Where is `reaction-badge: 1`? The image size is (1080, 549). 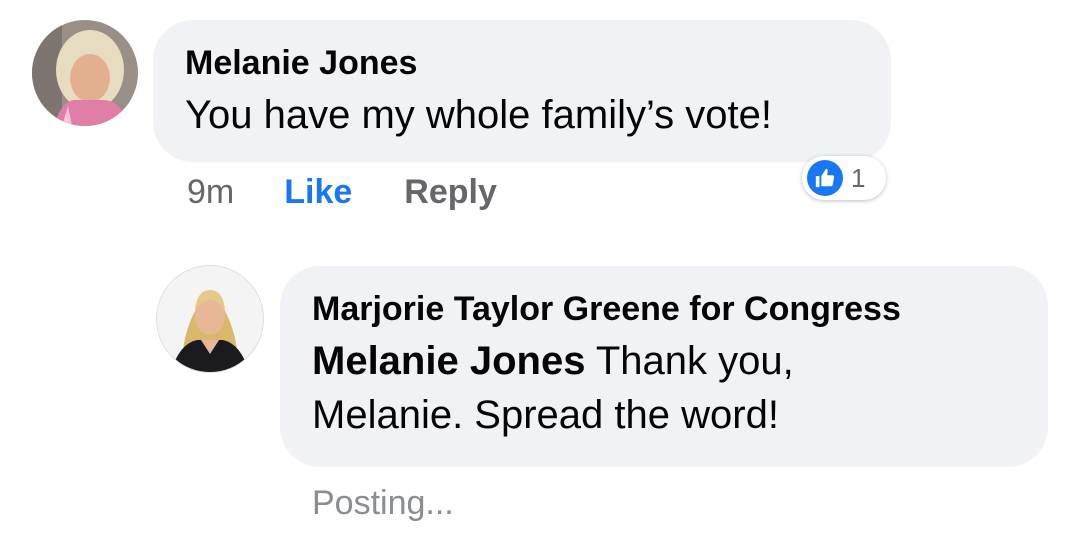 reaction-badge: 1 is located at coordinates (844, 178).